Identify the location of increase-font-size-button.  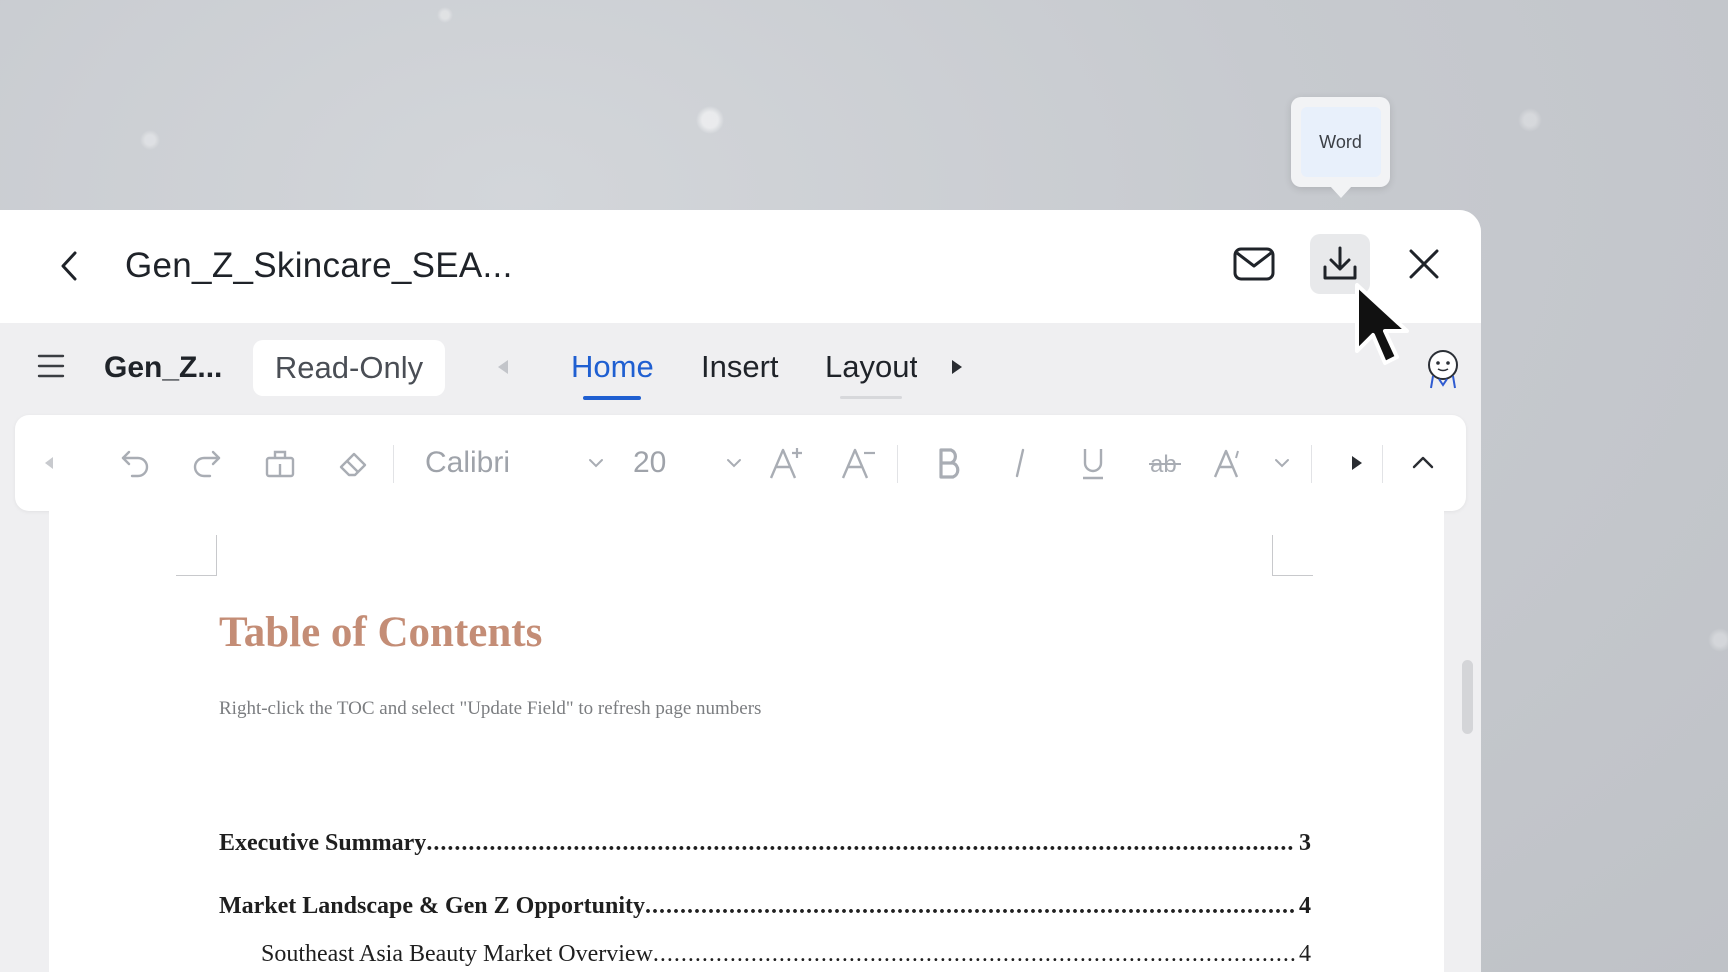
(787, 463).